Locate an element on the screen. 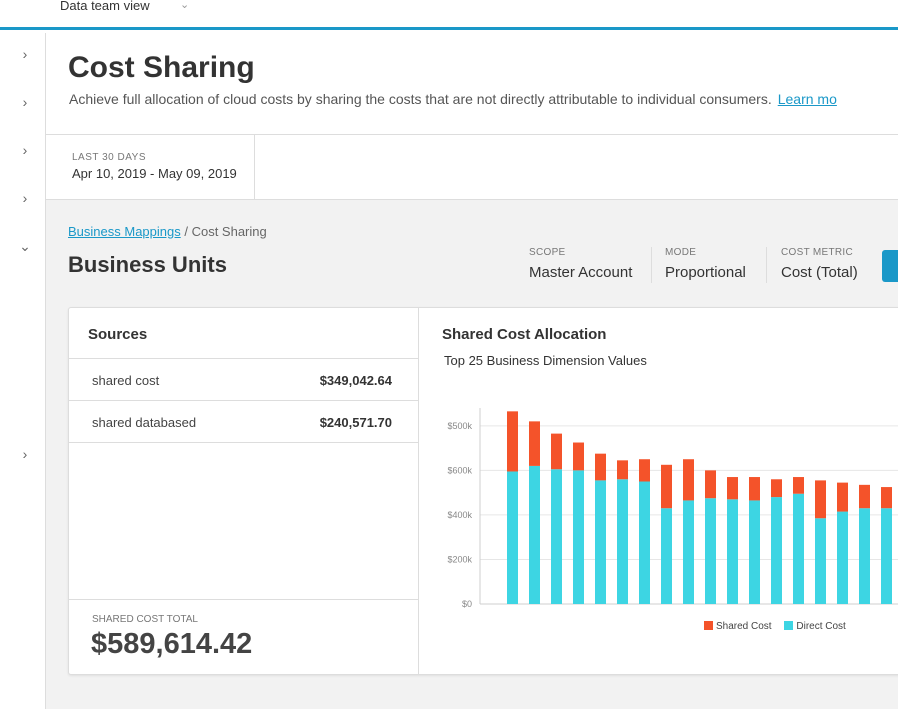 The image size is (898, 709). direct-cost-swatch is located at coordinates (789, 625).